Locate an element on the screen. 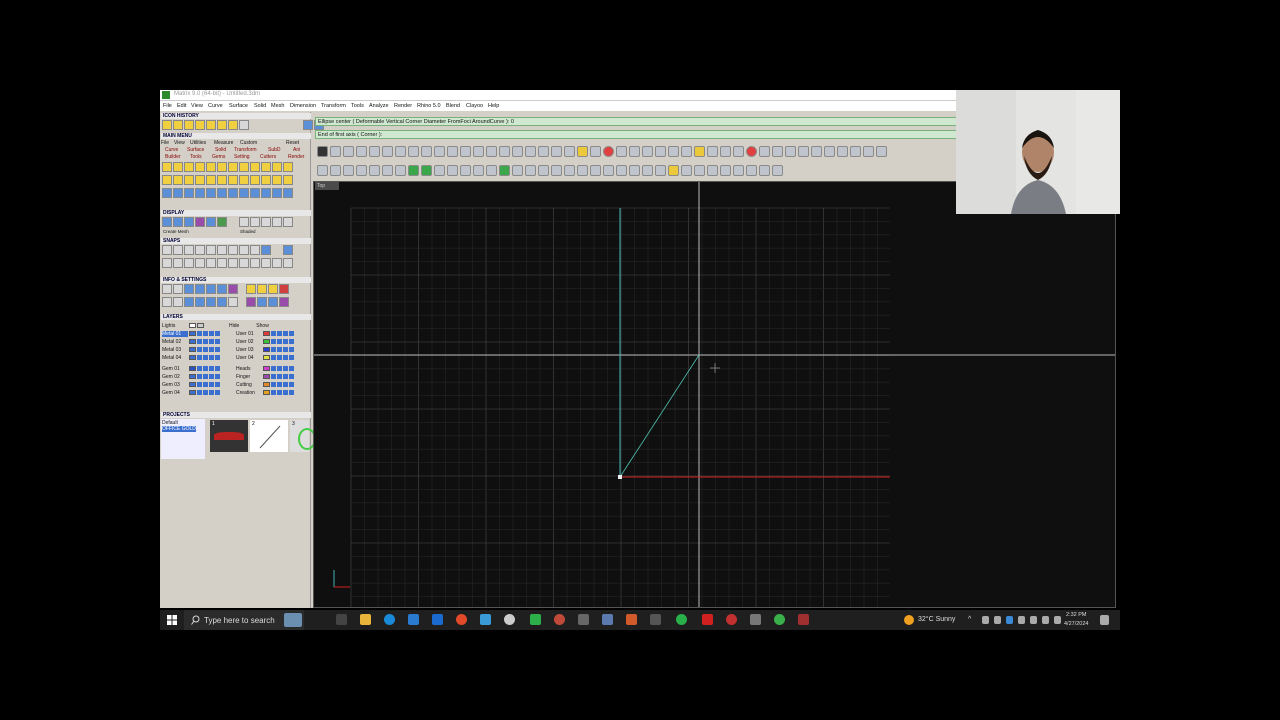 This screenshot has height=720, width=1280. clock-time: 2:32 PM is located at coordinates (1076, 615).